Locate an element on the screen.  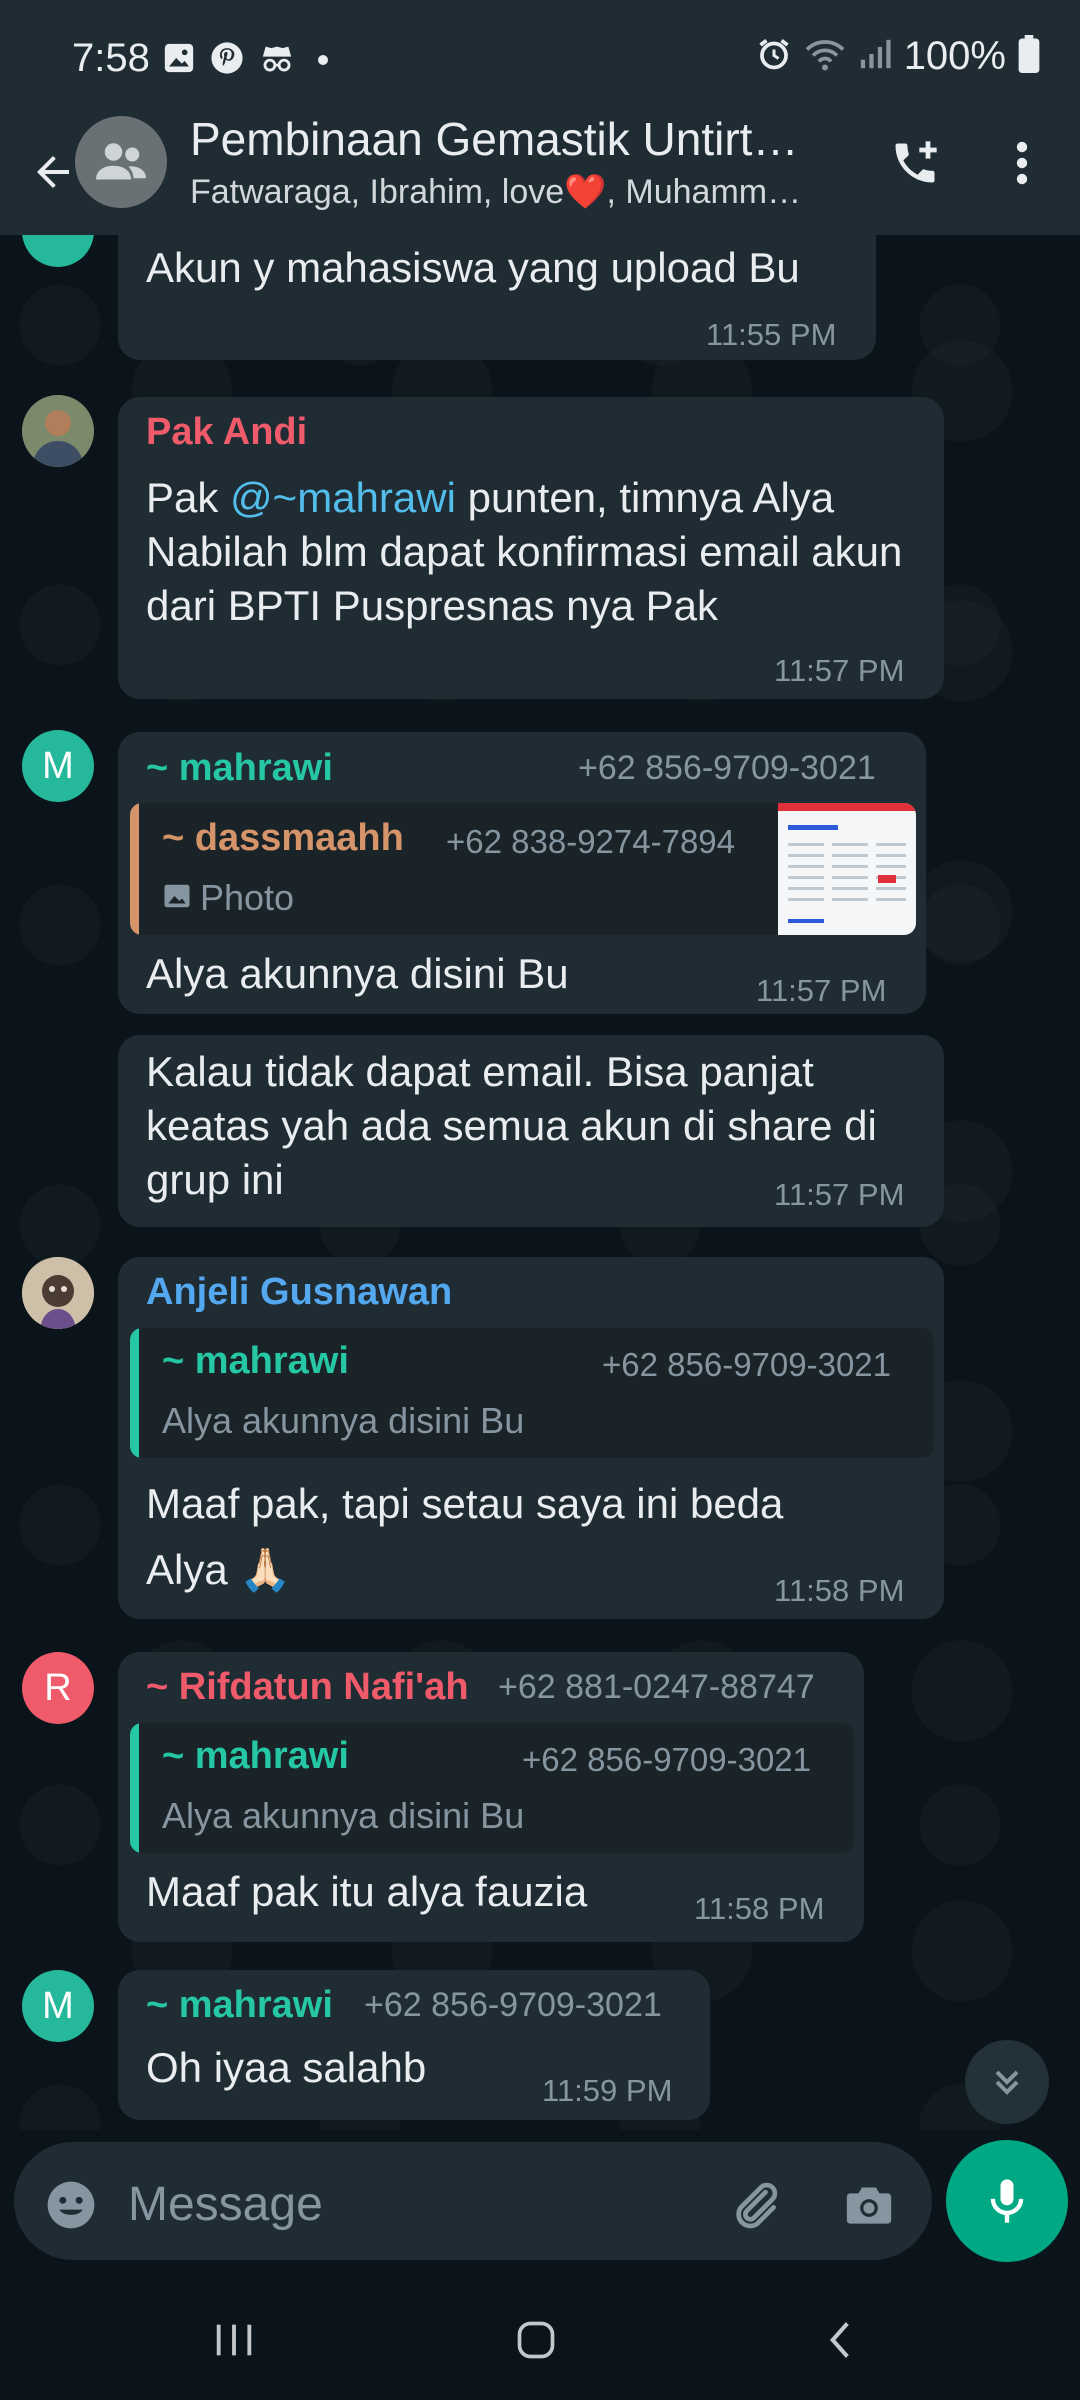
system-navigation-bar is located at coordinates (540, 2340).